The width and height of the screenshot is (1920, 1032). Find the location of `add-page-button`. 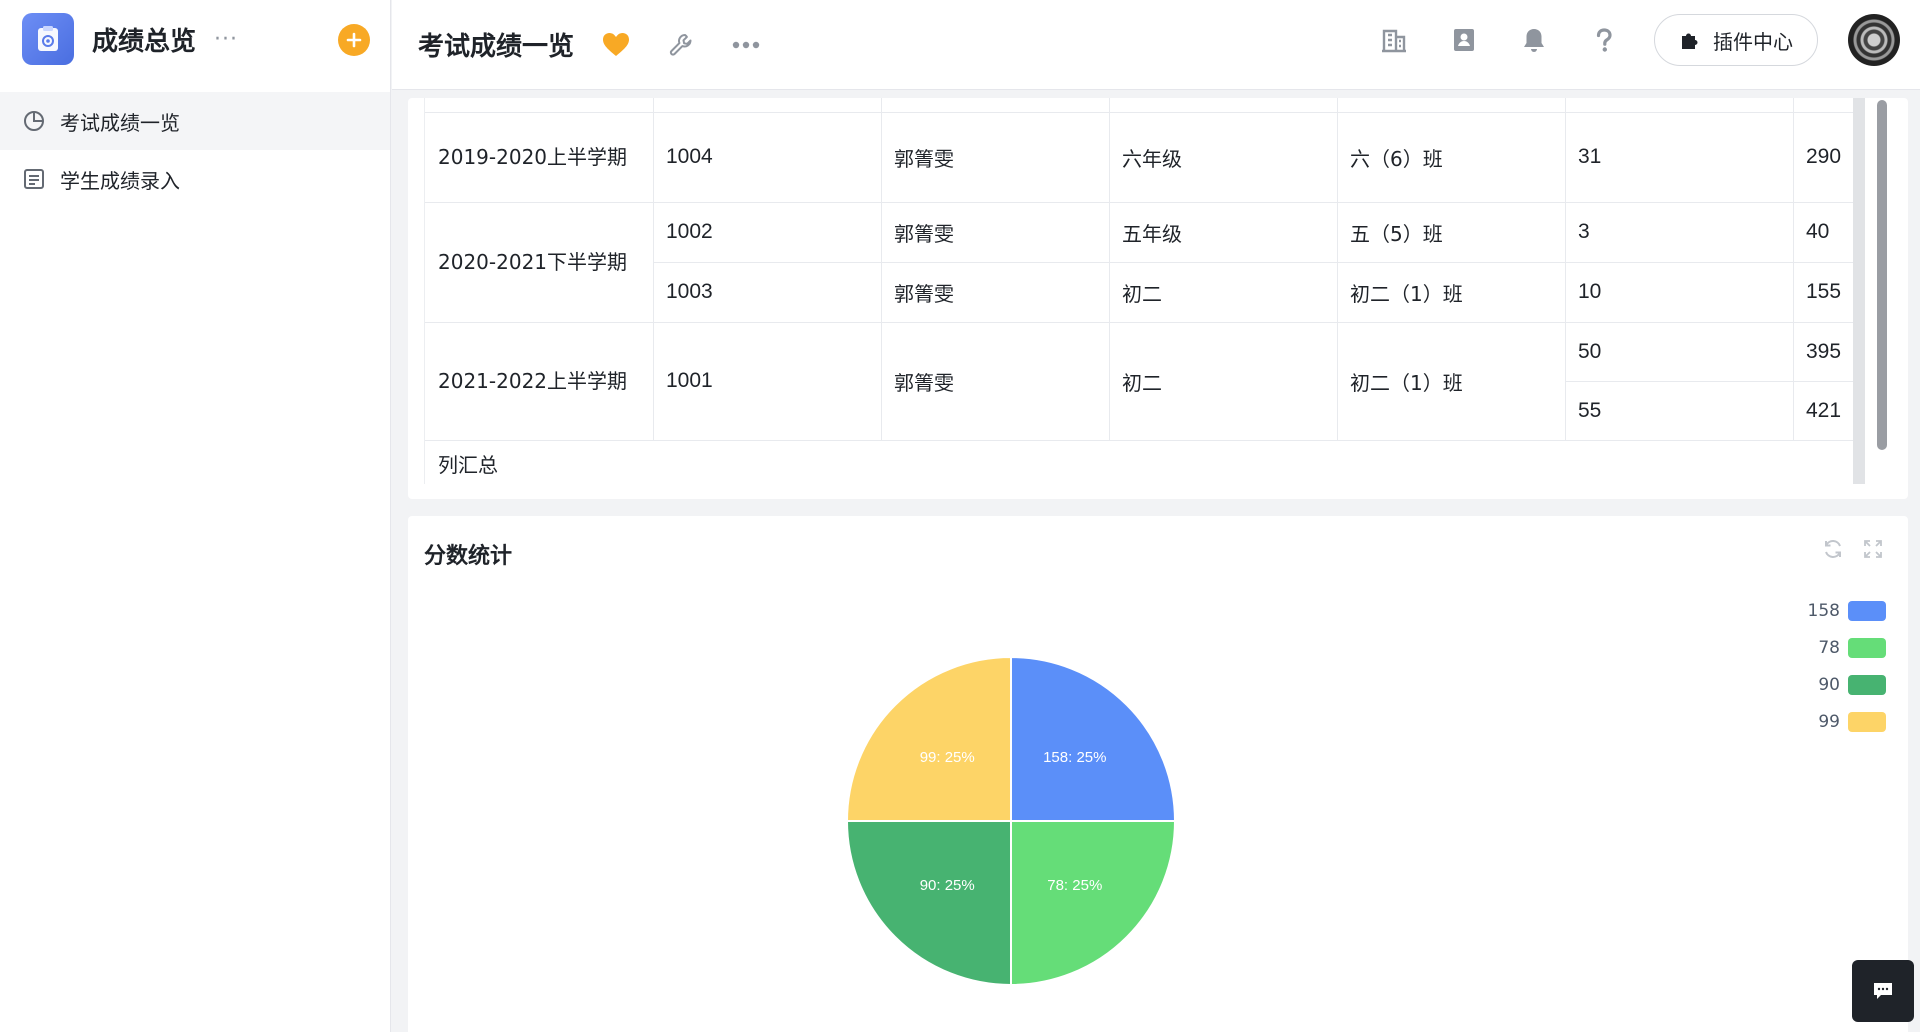

add-page-button is located at coordinates (354, 40).